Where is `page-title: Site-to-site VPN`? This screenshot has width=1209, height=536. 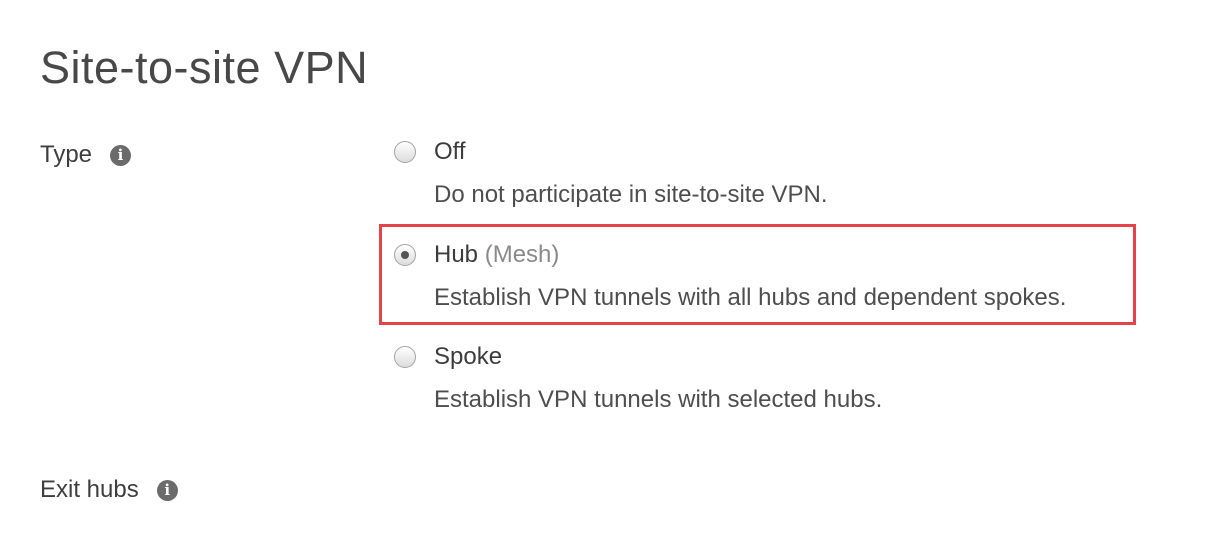
page-title: Site-to-site VPN is located at coordinates (204, 67).